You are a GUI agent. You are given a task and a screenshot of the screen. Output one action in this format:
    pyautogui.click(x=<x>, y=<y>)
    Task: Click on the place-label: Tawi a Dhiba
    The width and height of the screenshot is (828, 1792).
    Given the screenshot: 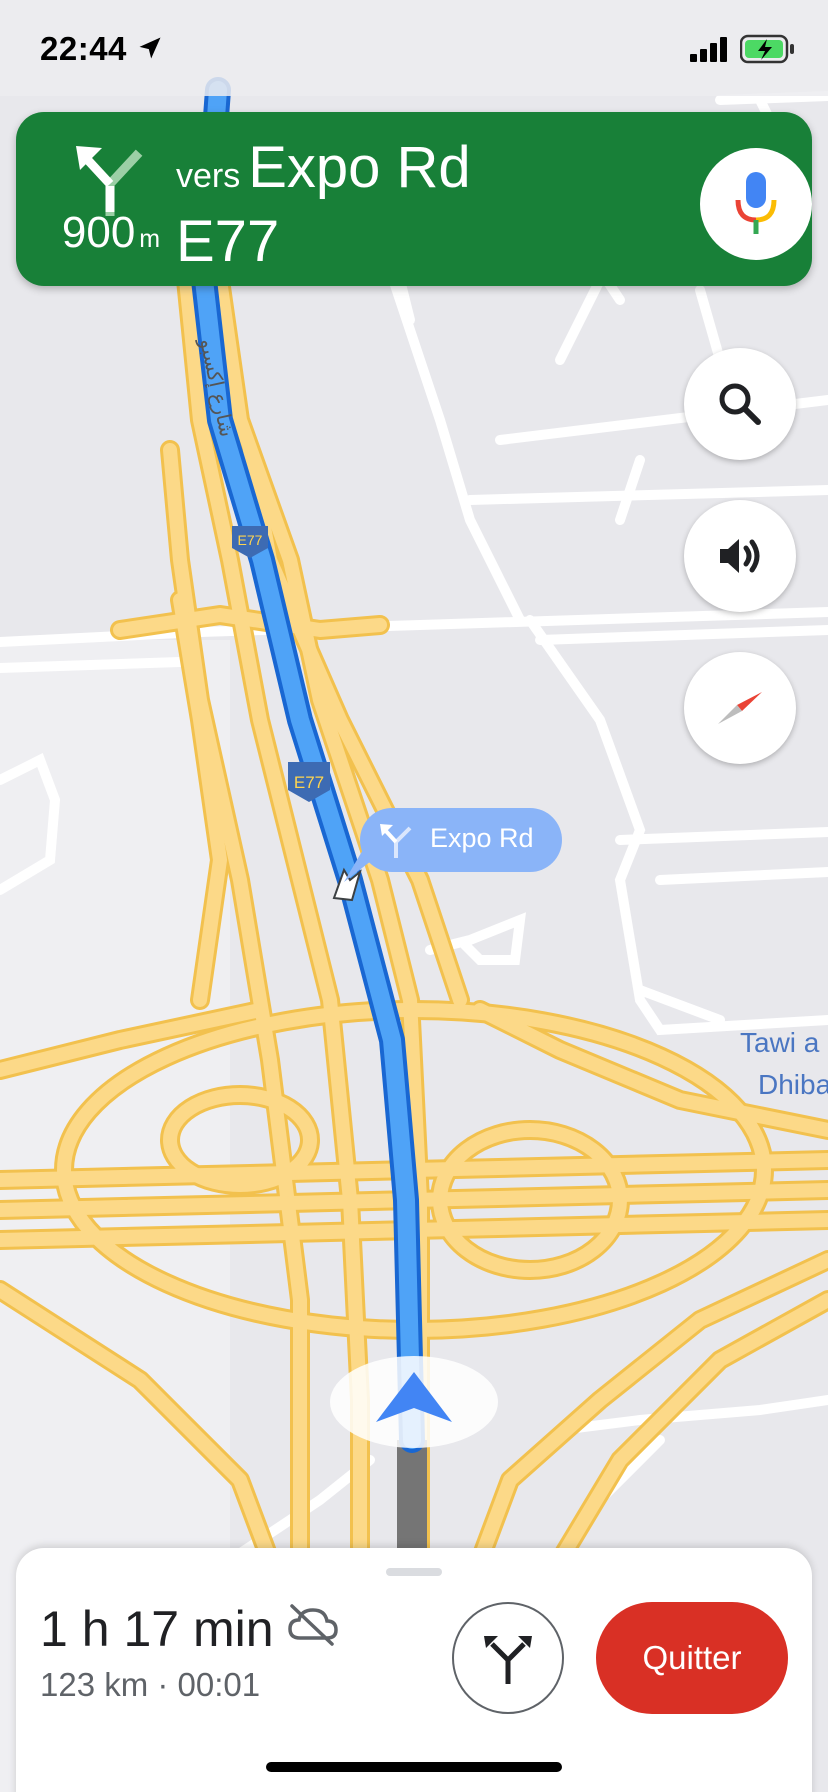 What is the action you would take?
    pyautogui.click(x=784, y=1064)
    